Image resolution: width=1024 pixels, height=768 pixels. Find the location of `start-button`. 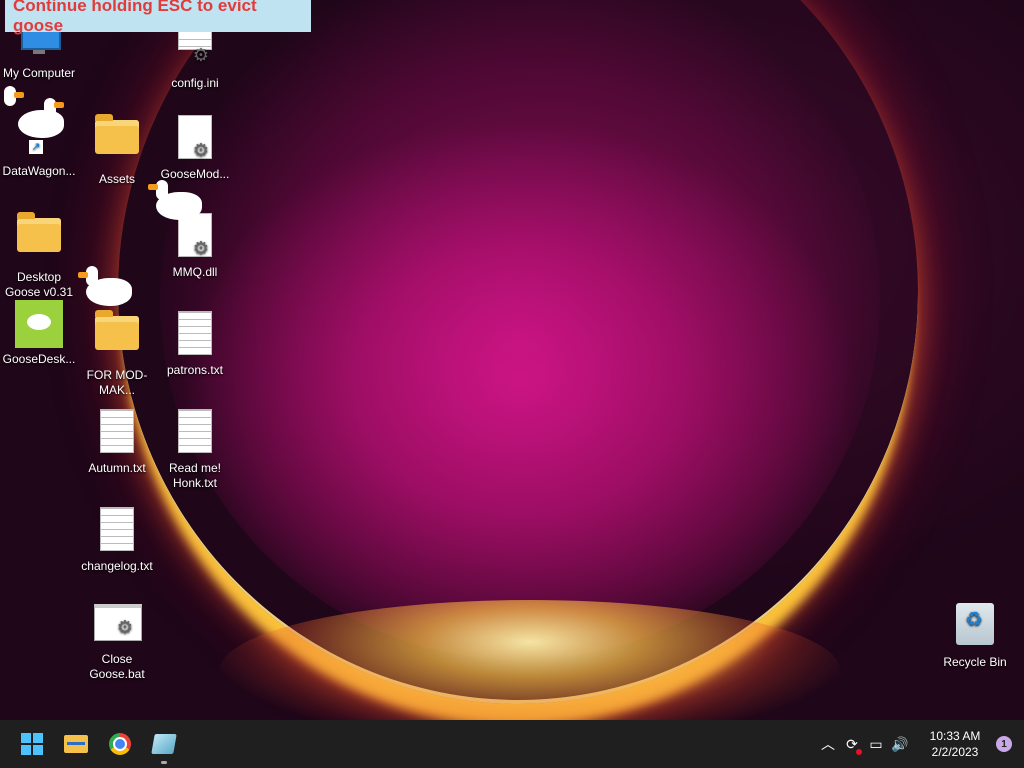

start-button is located at coordinates (32, 744).